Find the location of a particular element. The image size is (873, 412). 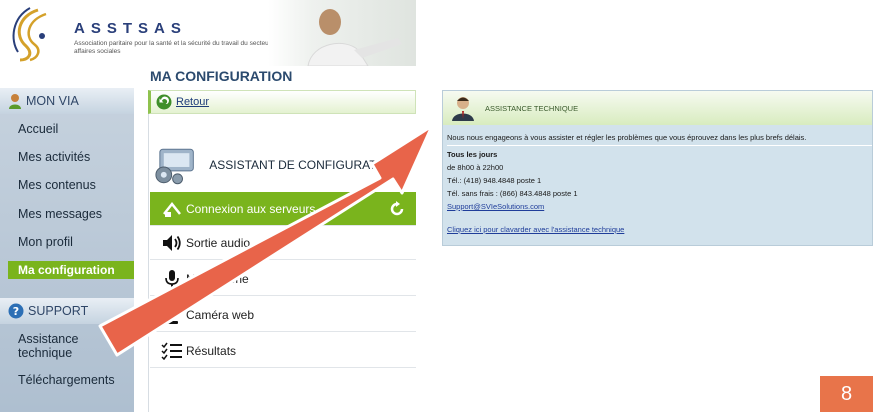

step-microphone: Microphone is located at coordinates (283, 279).